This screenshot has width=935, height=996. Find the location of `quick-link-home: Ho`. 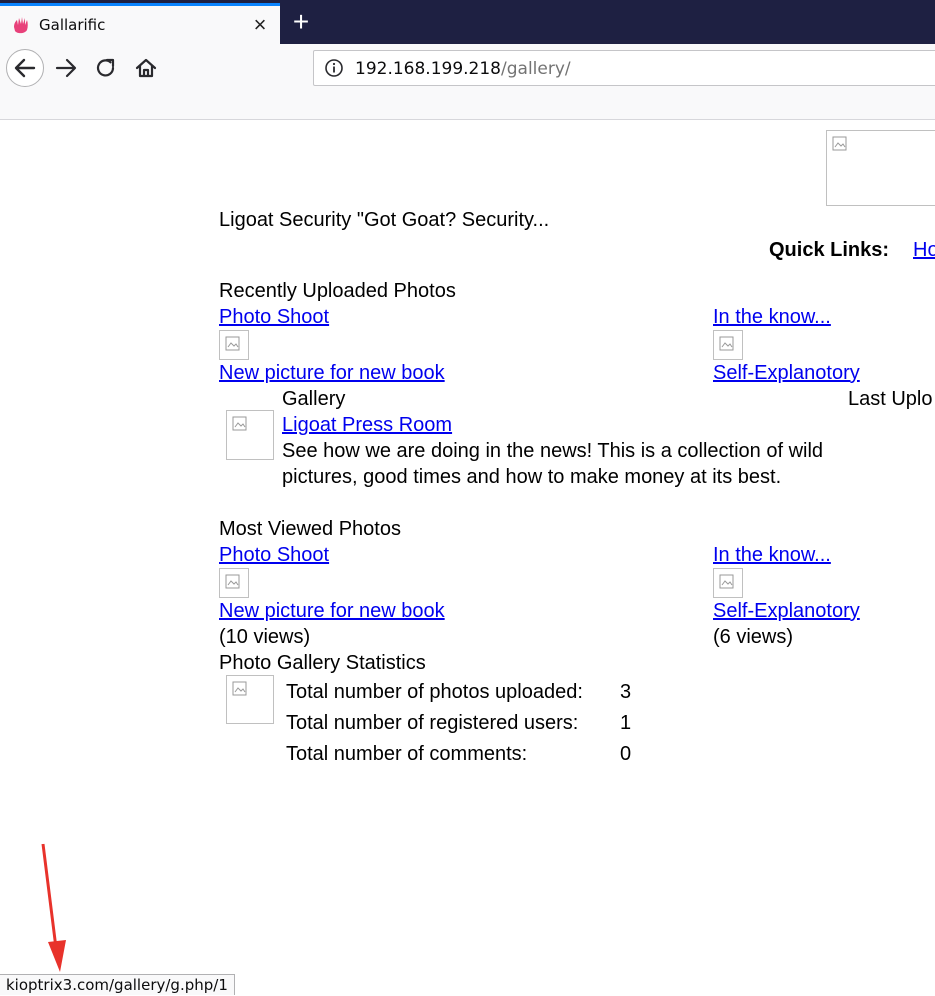

quick-link-home: Ho is located at coordinates (924, 250).